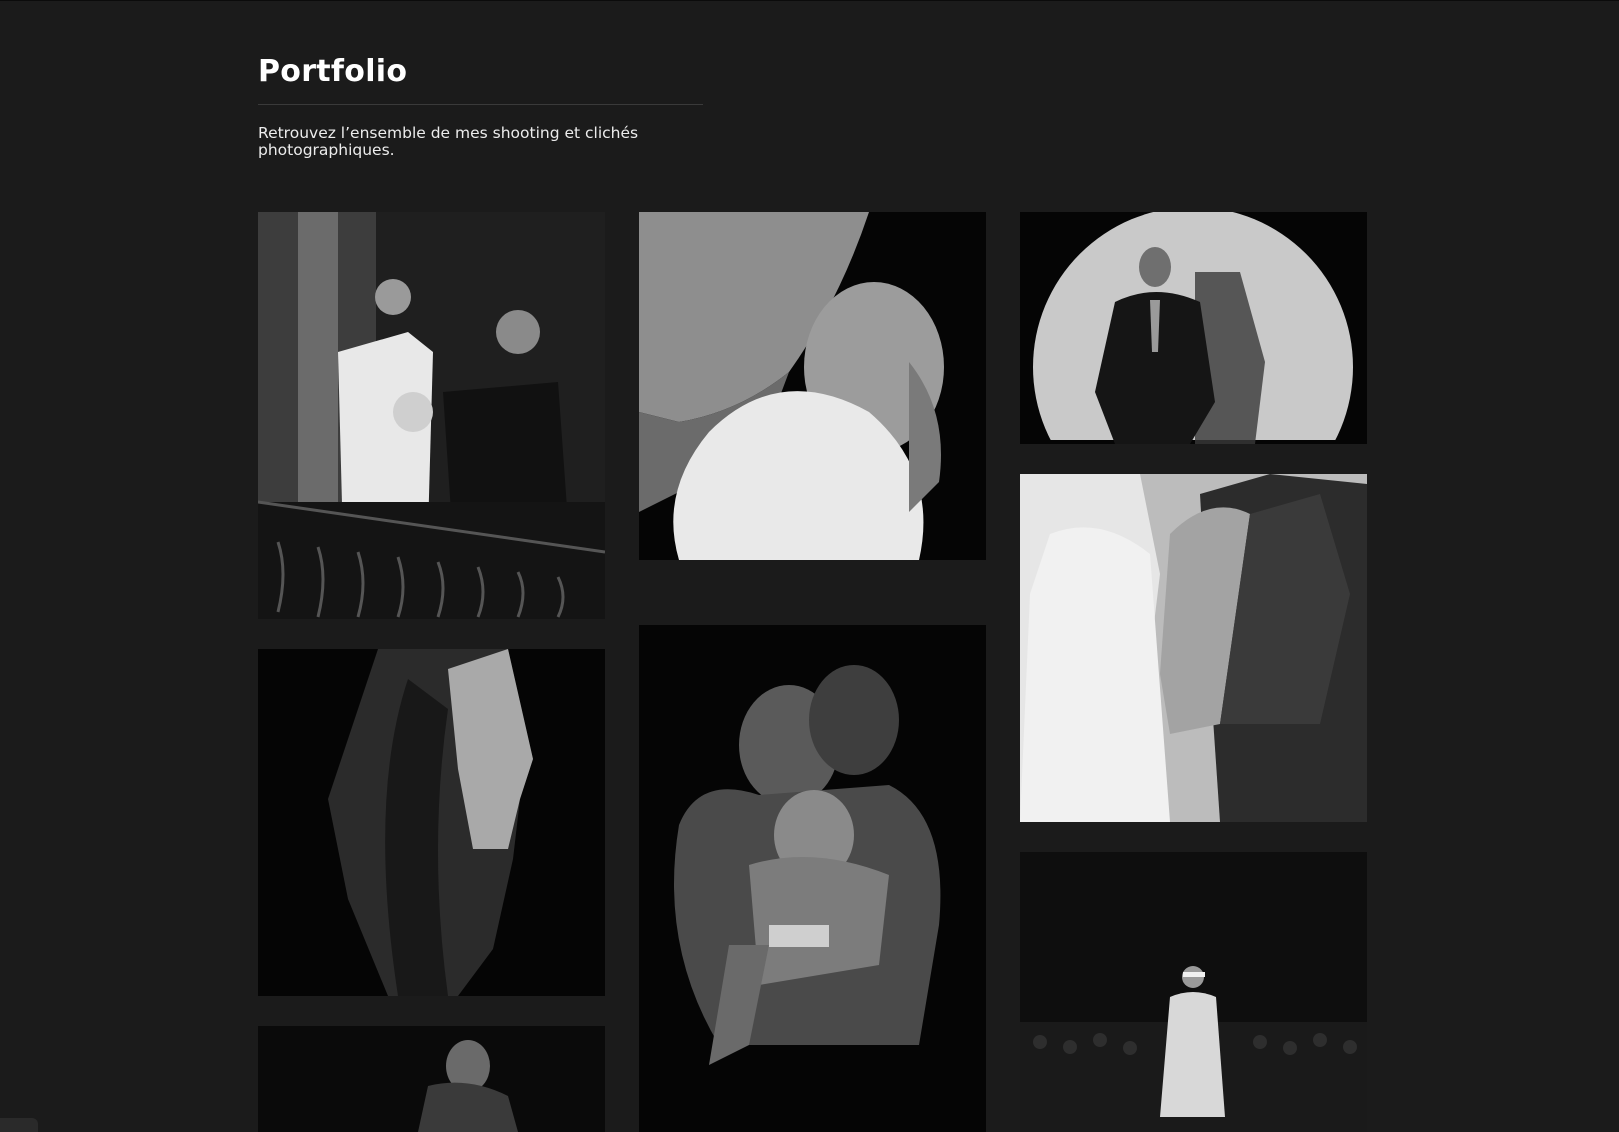 The image size is (1619, 1132). Describe the element at coordinates (431, 415) in the screenshot. I see `gallery-photo-wedding-balcony` at that location.